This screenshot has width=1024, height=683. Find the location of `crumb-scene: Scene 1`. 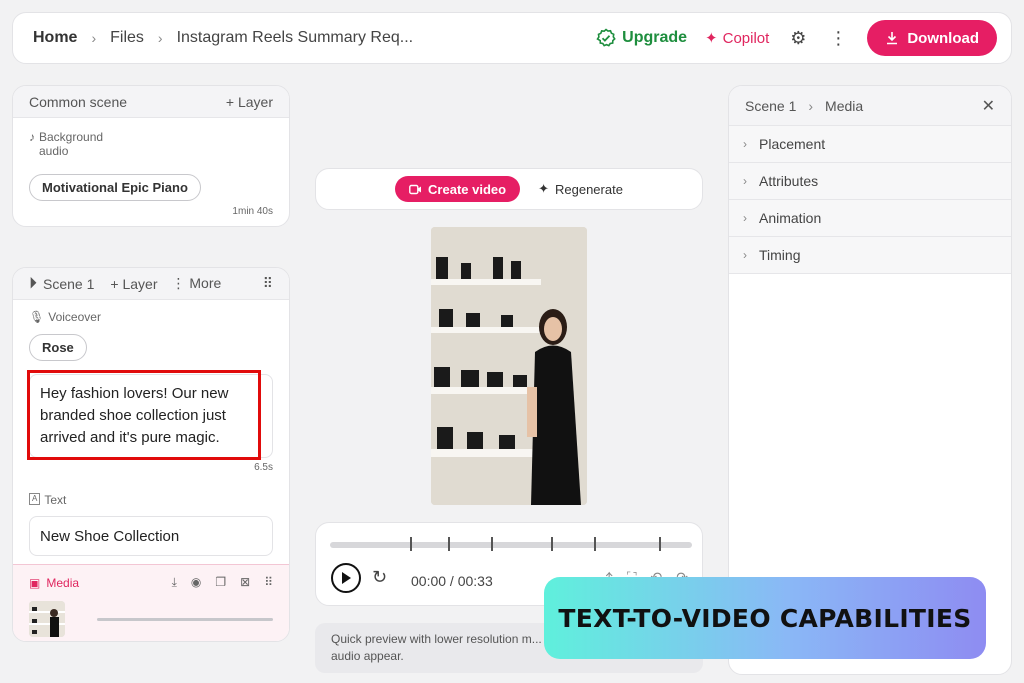

crumb-scene: Scene 1 is located at coordinates (770, 106).